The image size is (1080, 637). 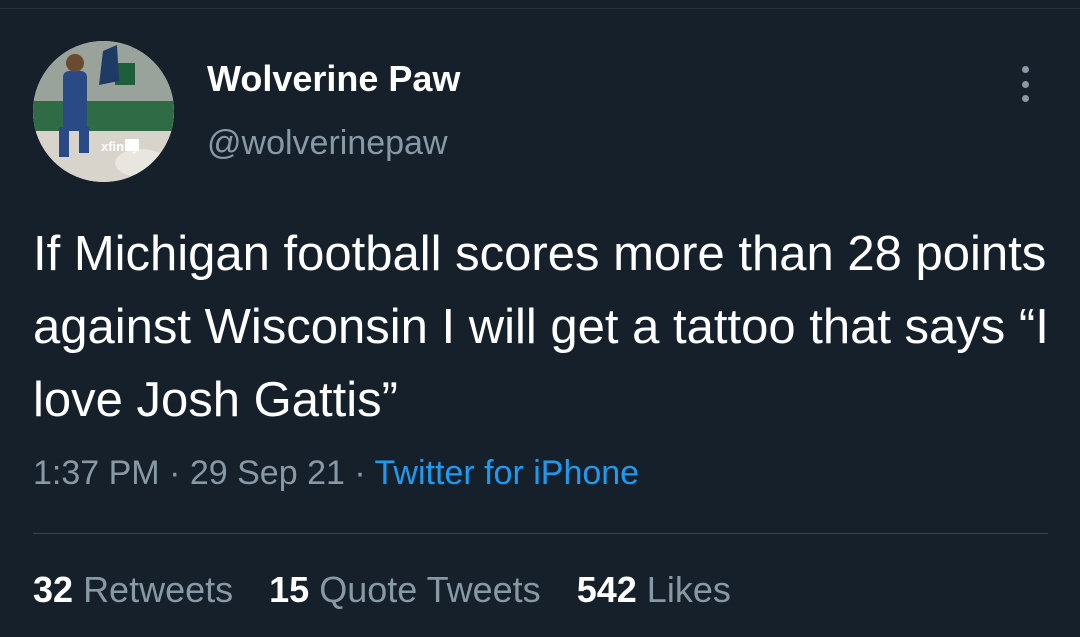 I want to click on quote-tweets-count: 15, so click(x=289, y=589).